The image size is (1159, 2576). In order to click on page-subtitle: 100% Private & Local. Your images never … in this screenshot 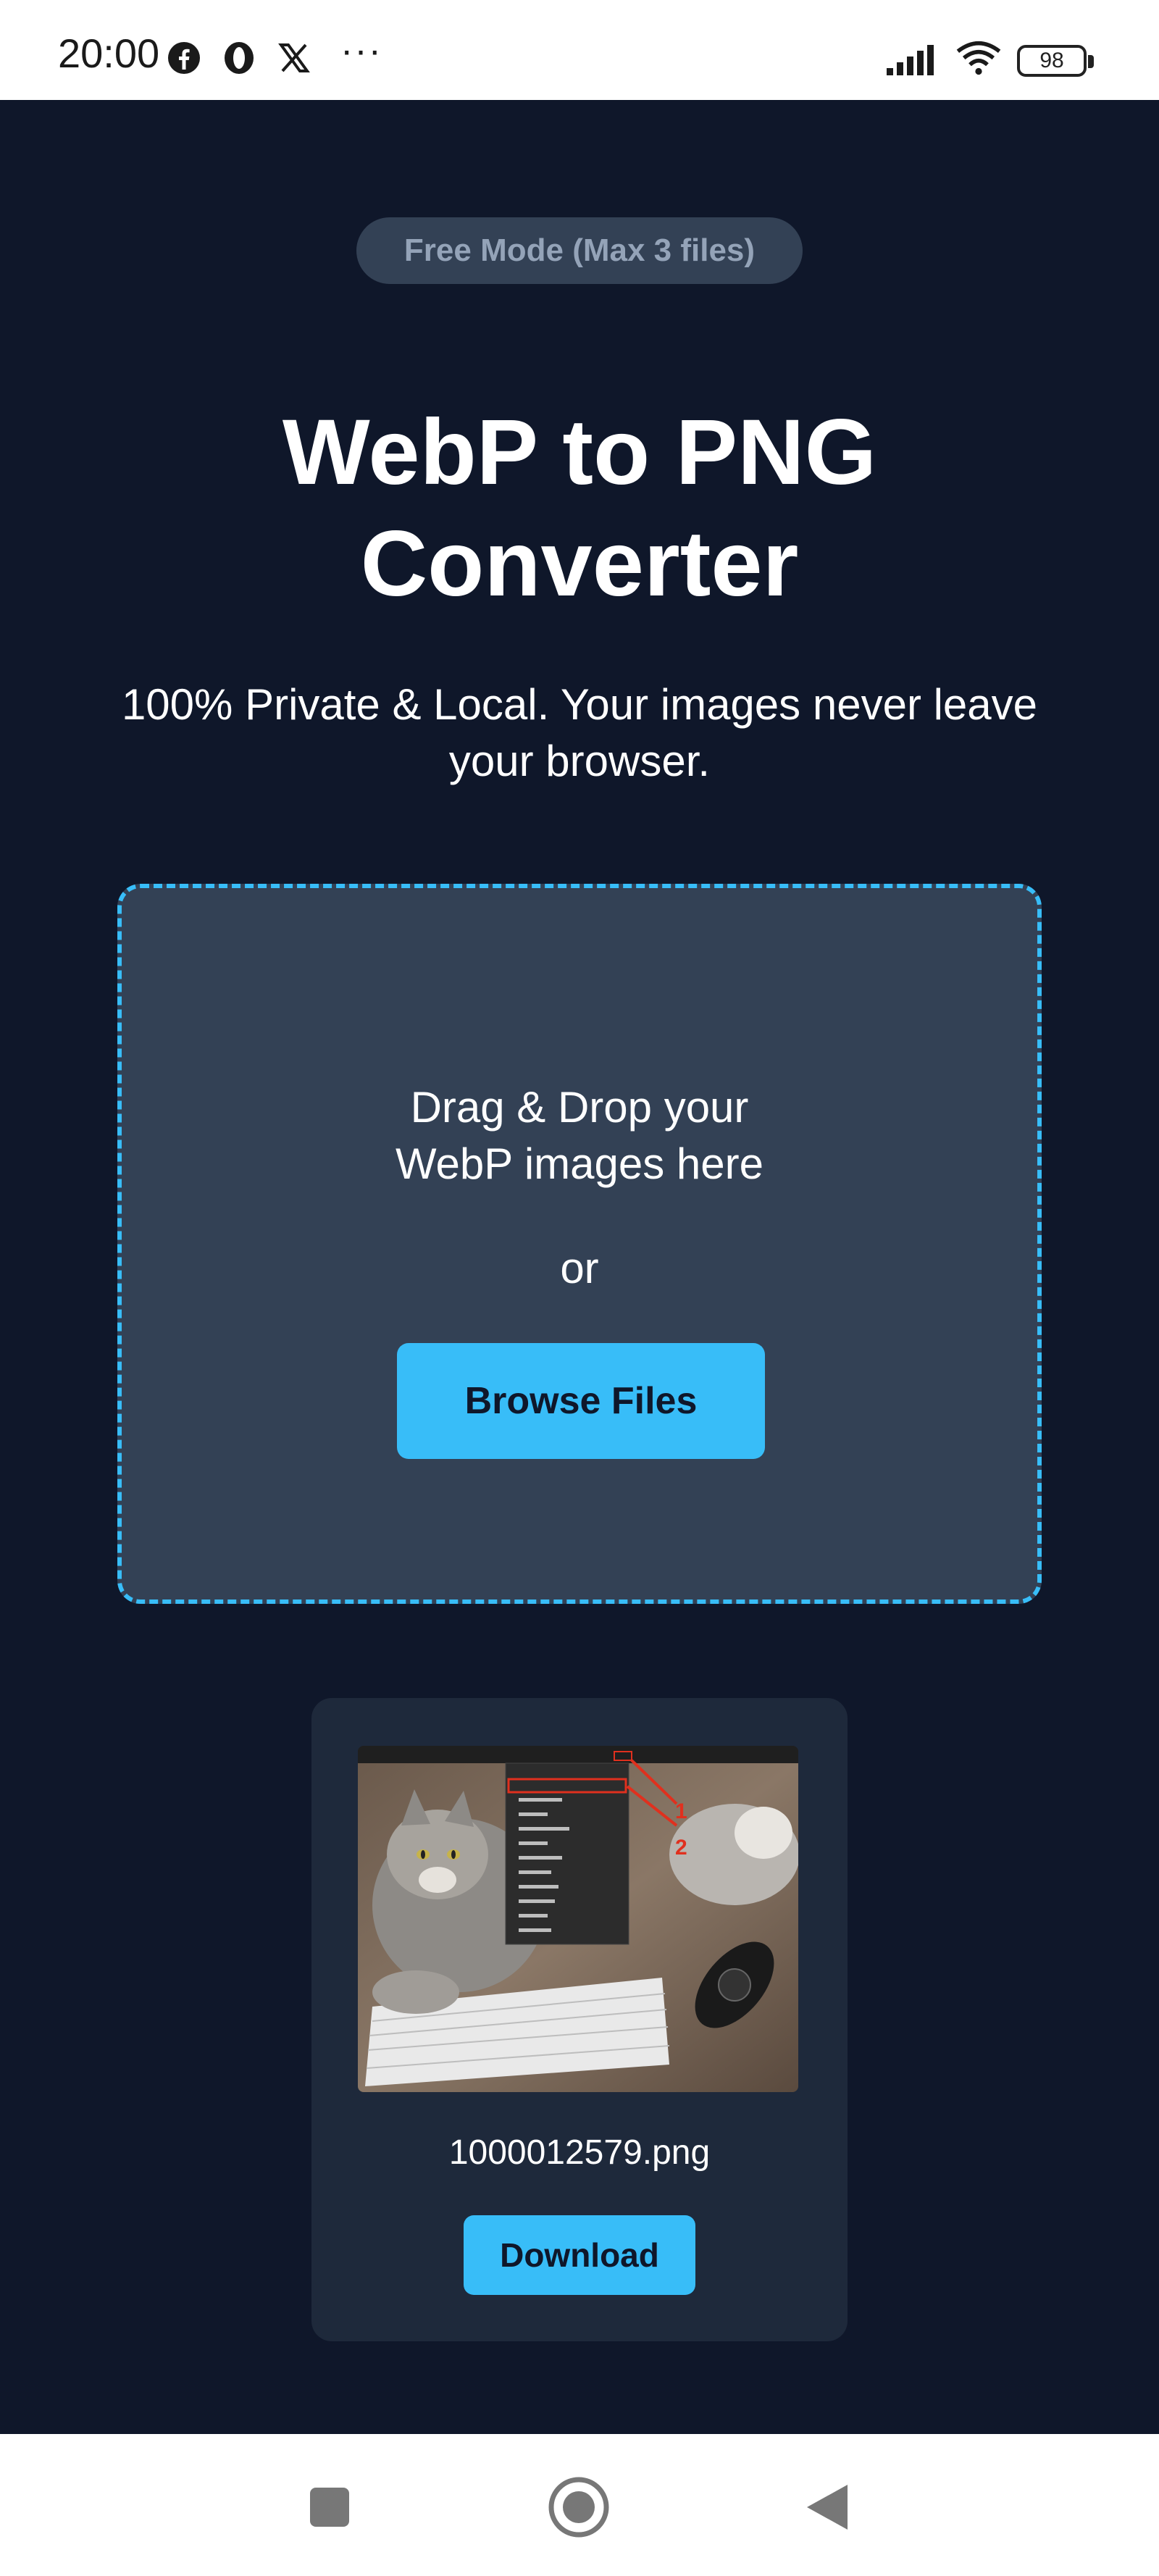, I will do `click(579, 732)`.